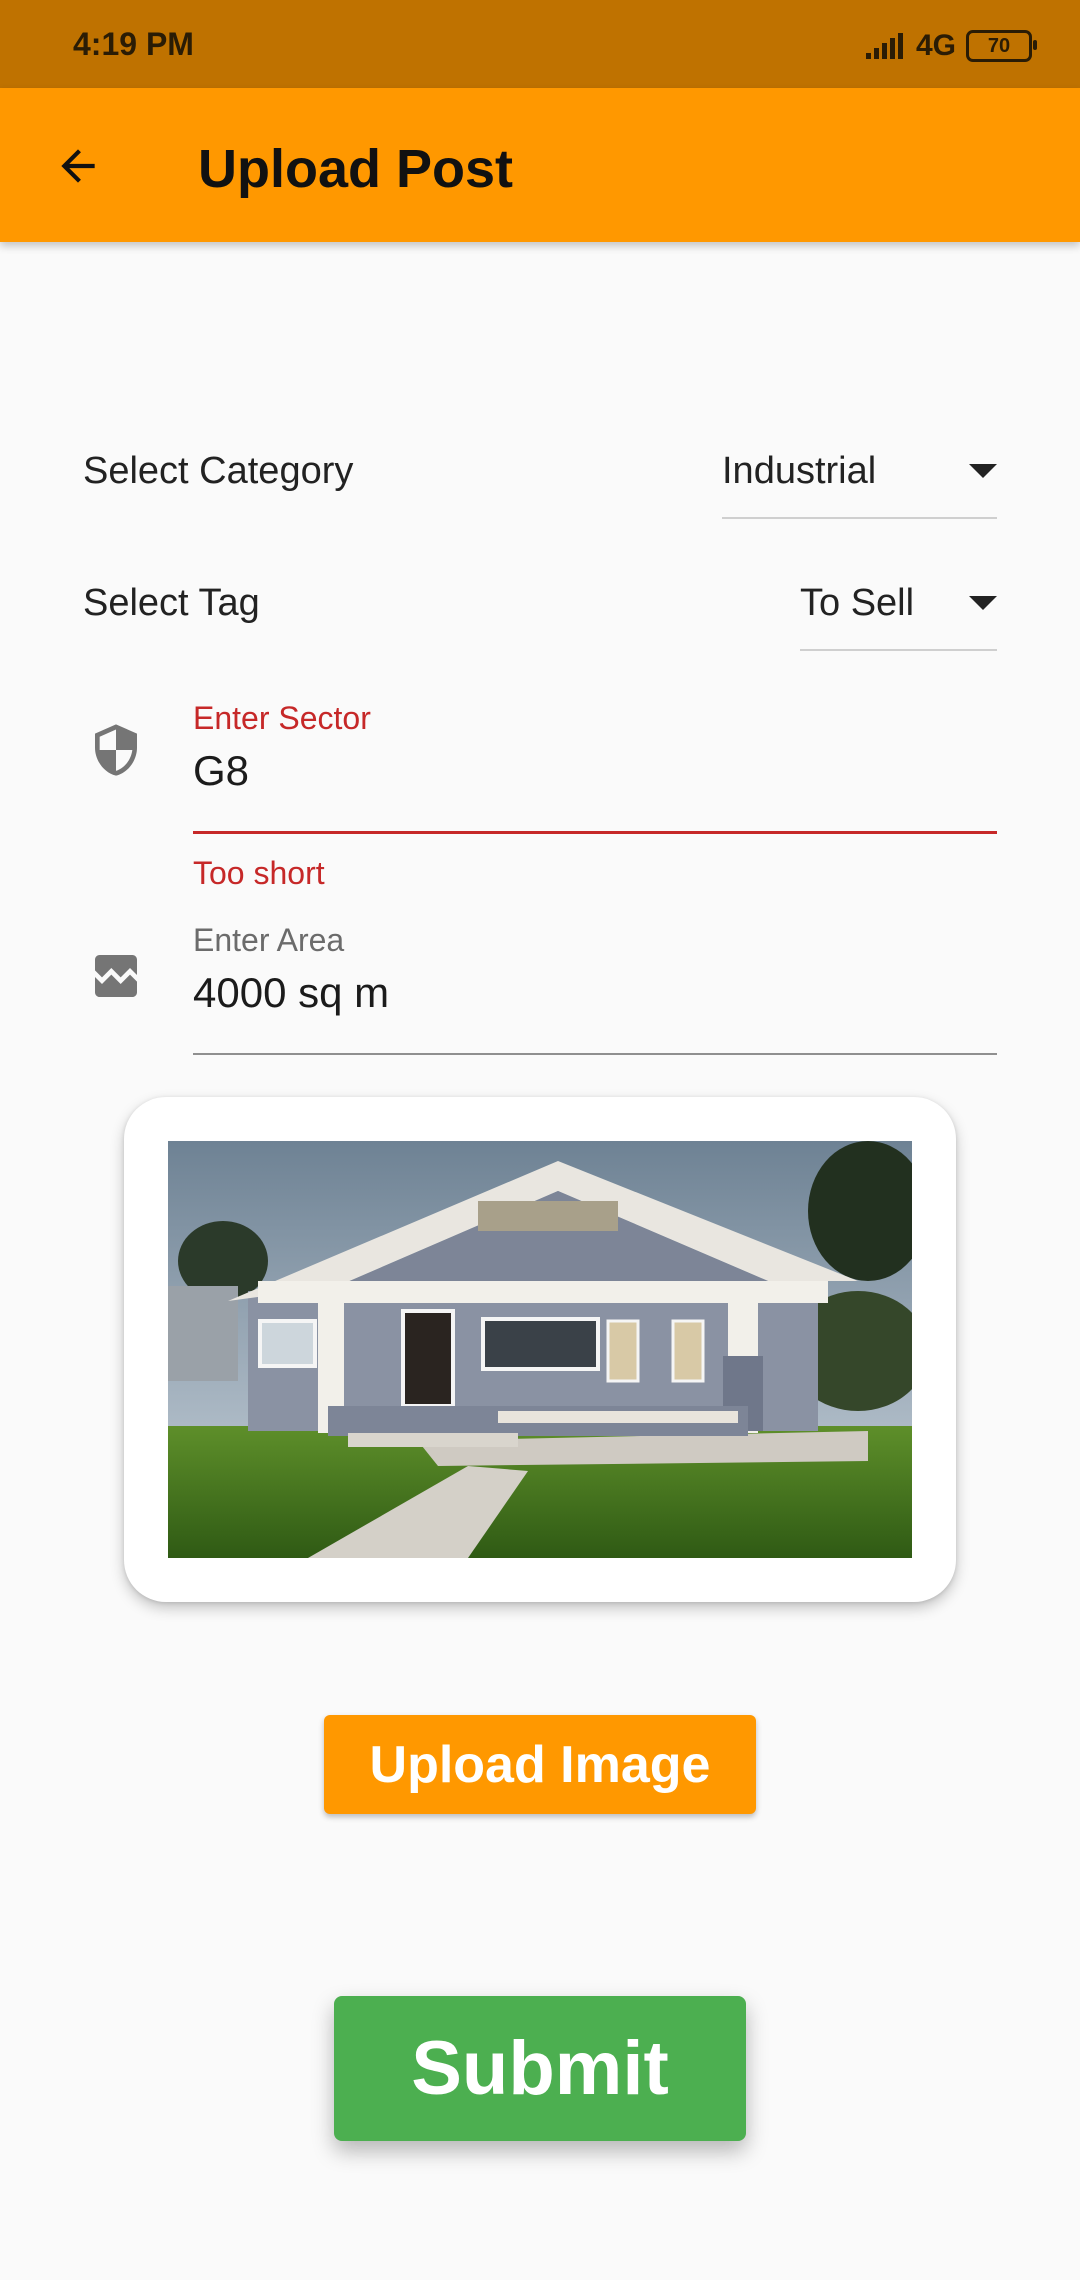 The width and height of the screenshot is (1080, 2280). I want to click on category-dropdown: Industrial, so click(859, 472).